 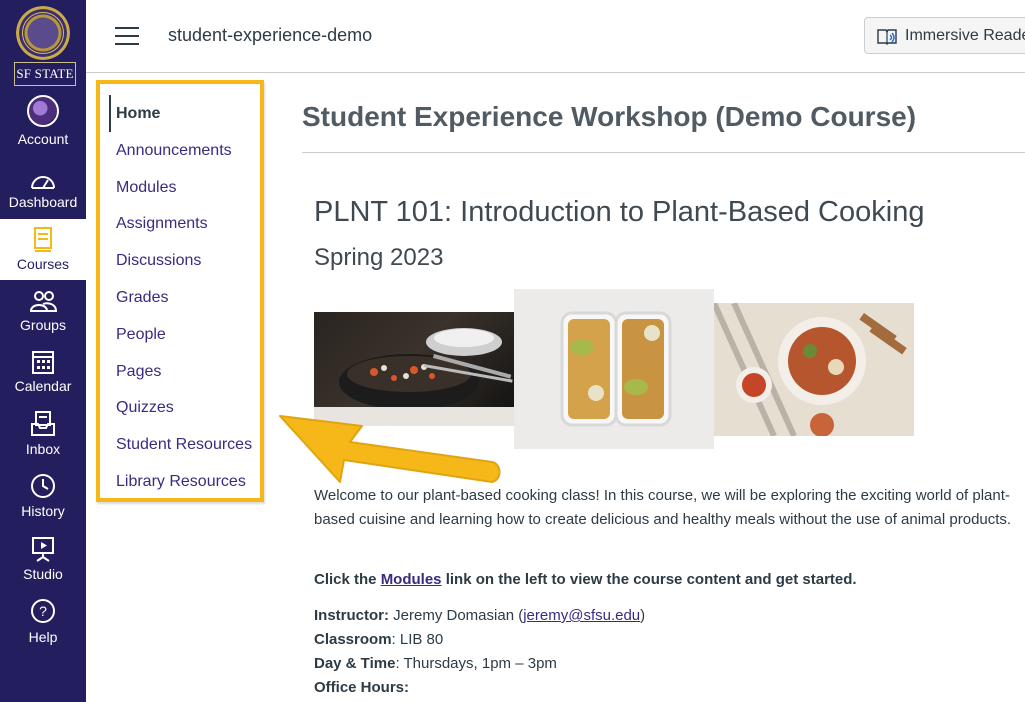 What do you see at coordinates (138, 372) in the screenshot?
I see `course-nav-pages: Pages` at bounding box center [138, 372].